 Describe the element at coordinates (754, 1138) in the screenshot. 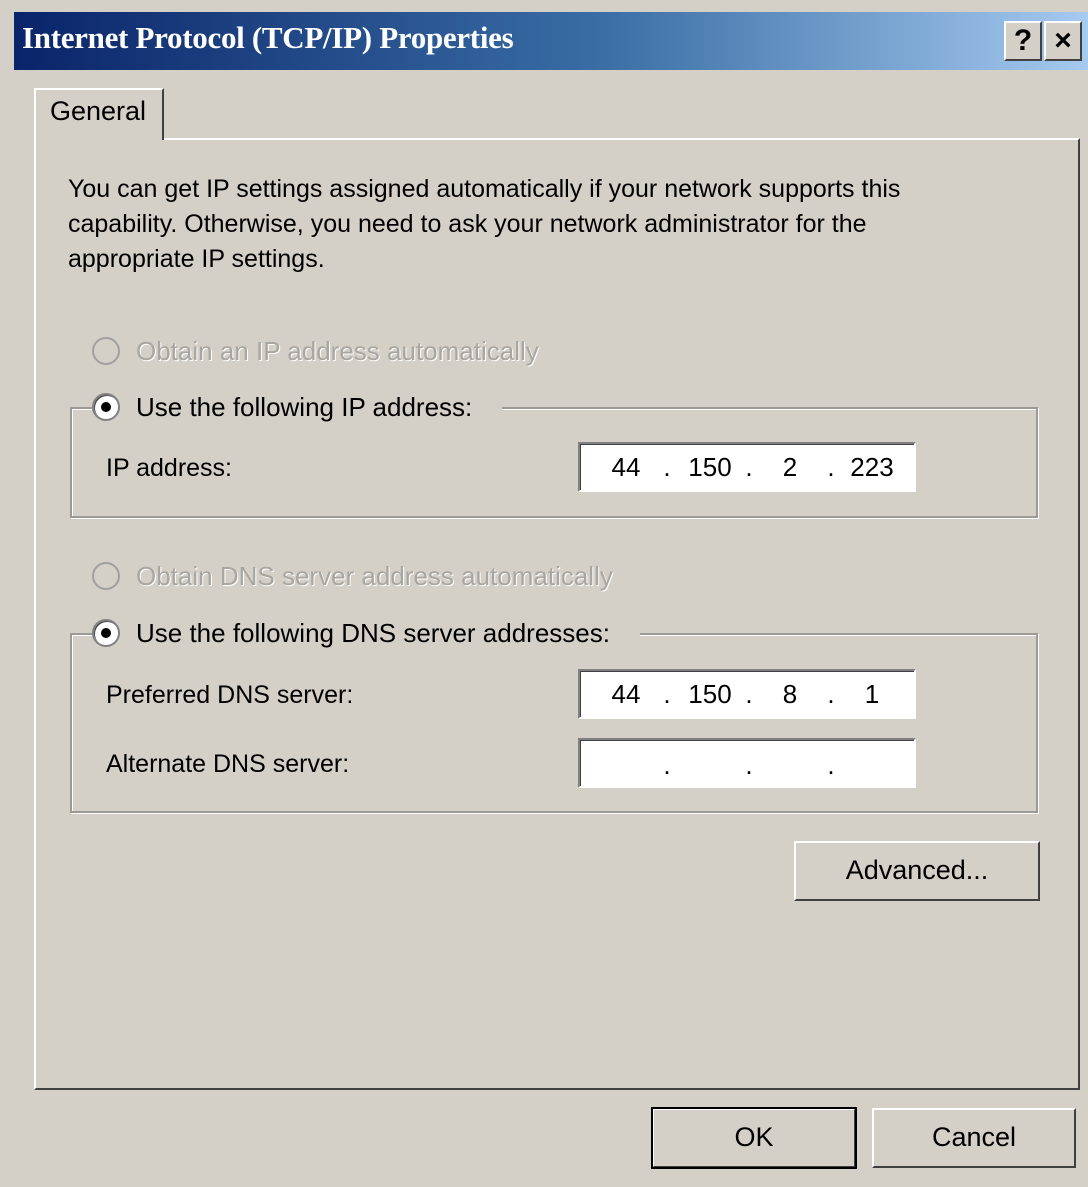

I see `ok-button: OK` at that location.